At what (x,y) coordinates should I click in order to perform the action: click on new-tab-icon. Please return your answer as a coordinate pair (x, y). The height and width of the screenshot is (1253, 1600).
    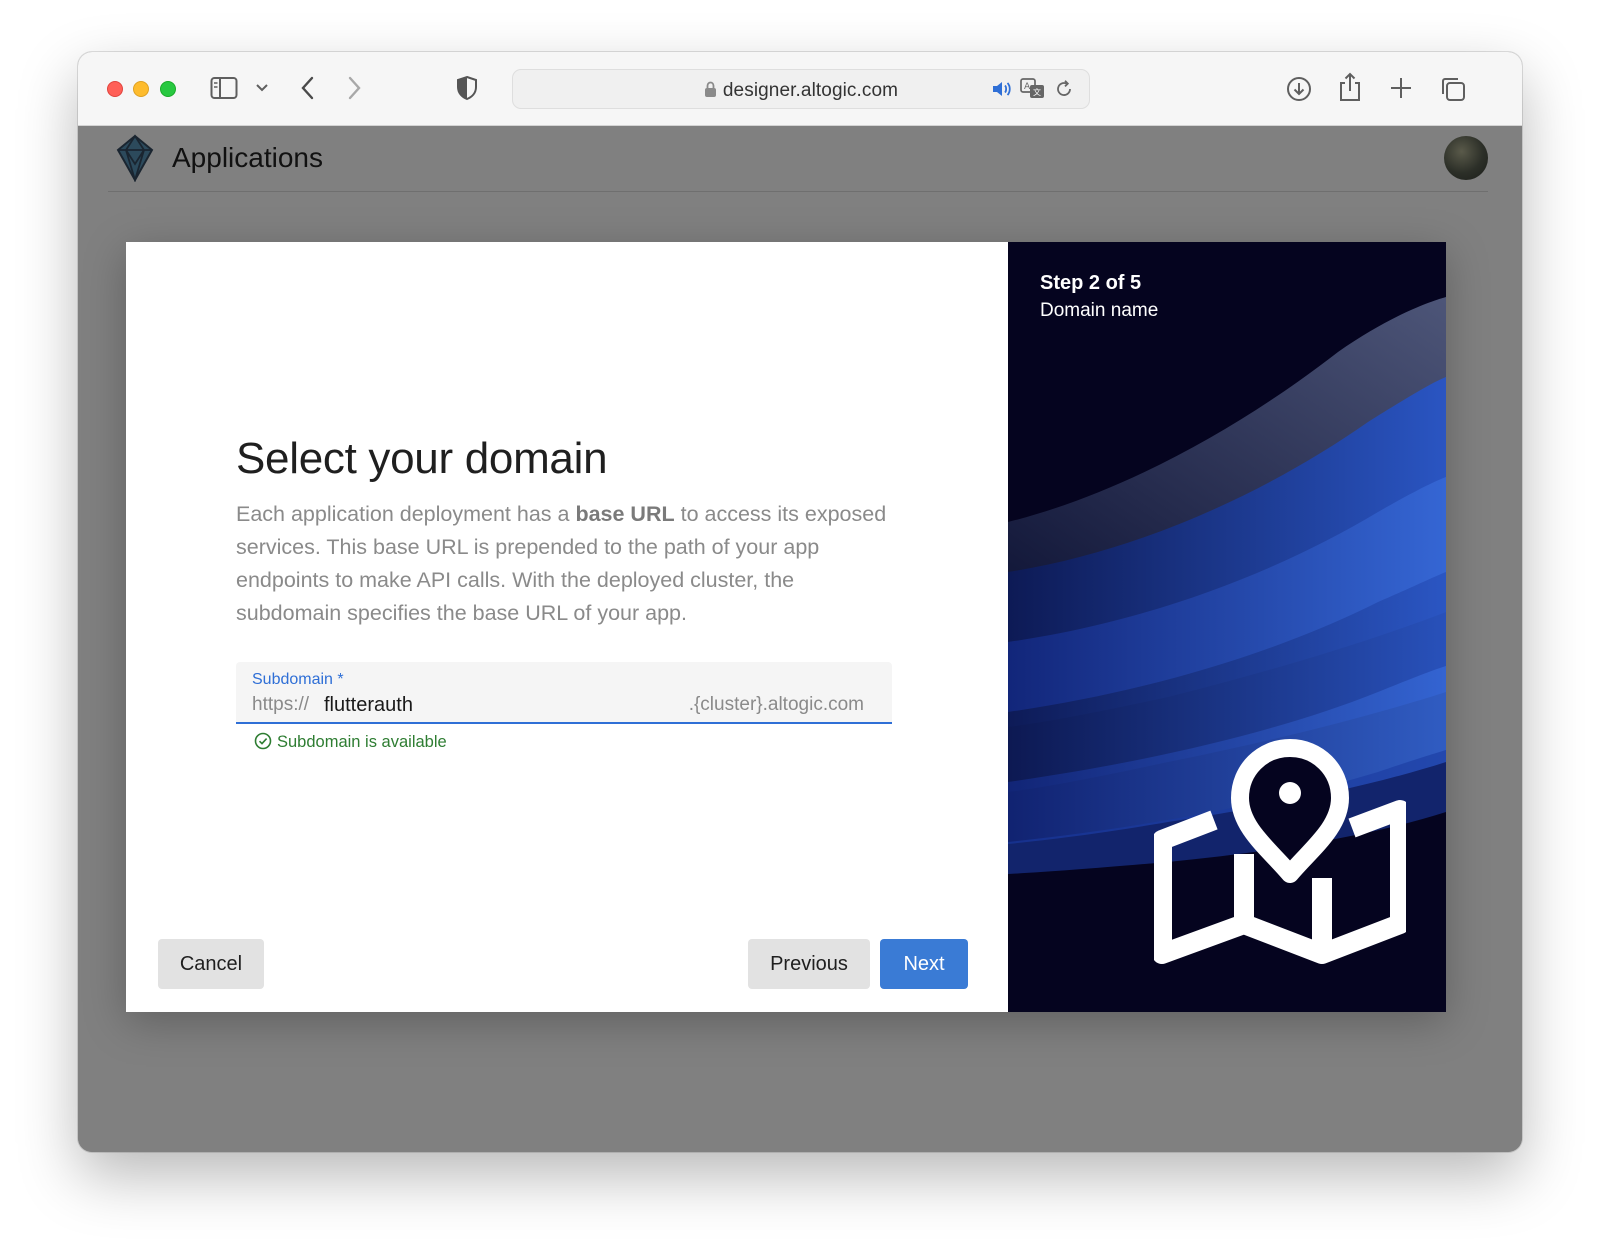
    Looking at the image, I should click on (1401, 88).